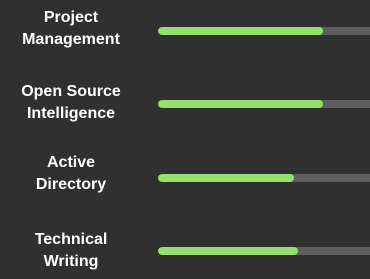 This screenshot has height=279, width=370. What do you see at coordinates (71, 250) in the screenshot?
I see `skill-label: Technical Writing` at bounding box center [71, 250].